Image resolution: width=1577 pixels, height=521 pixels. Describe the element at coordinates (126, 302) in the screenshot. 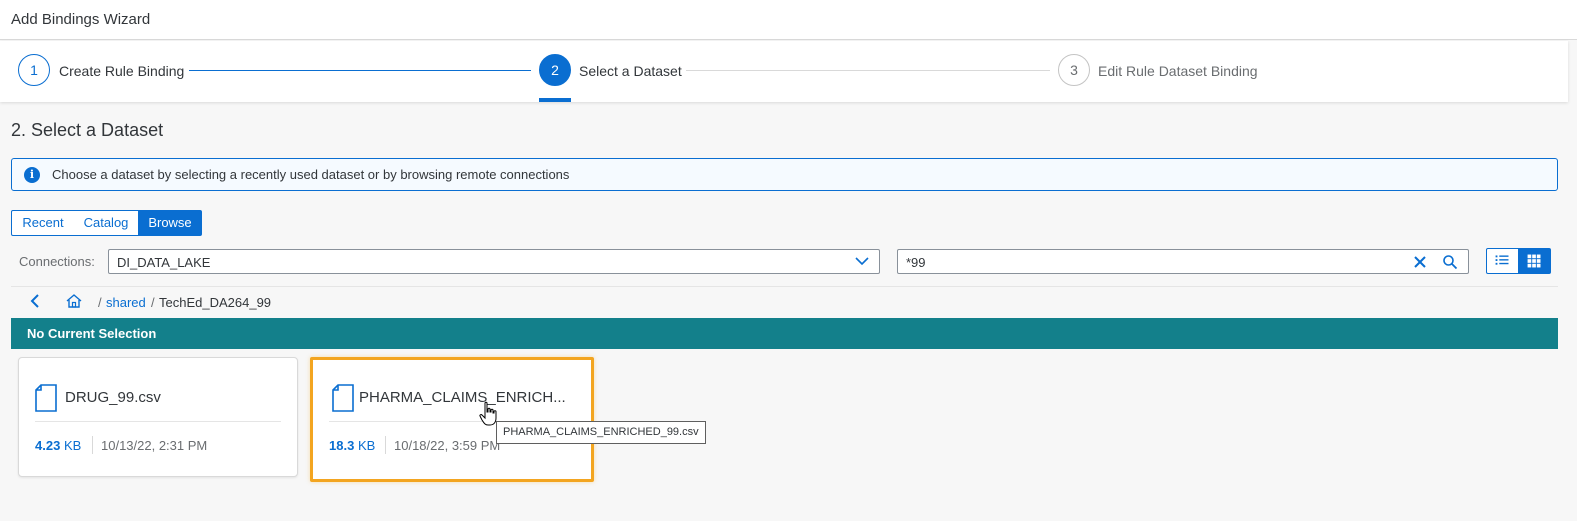

I see `breadcrumb-link-shared: shared` at that location.